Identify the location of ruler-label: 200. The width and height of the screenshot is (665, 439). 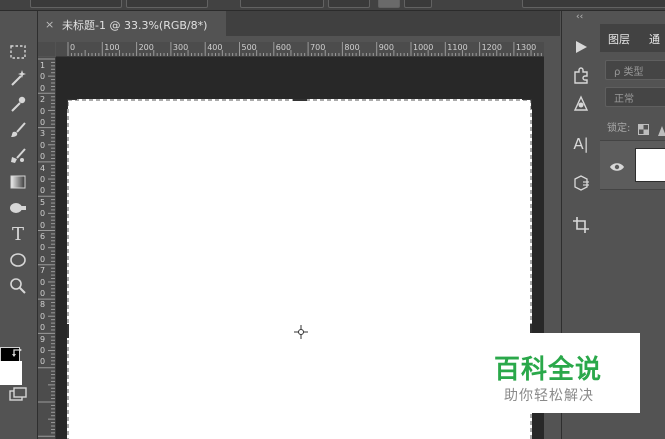
(146, 47).